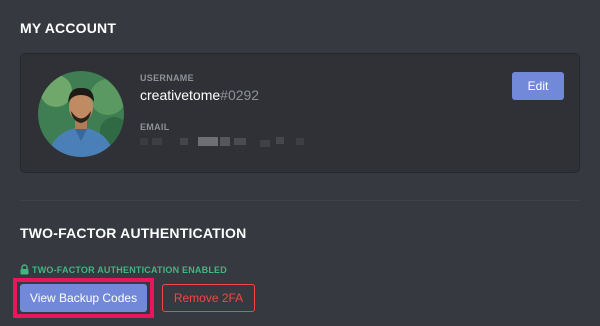 This screenshot has width=600, height=326. I want to click on avatar-photo, so click(81, 114).